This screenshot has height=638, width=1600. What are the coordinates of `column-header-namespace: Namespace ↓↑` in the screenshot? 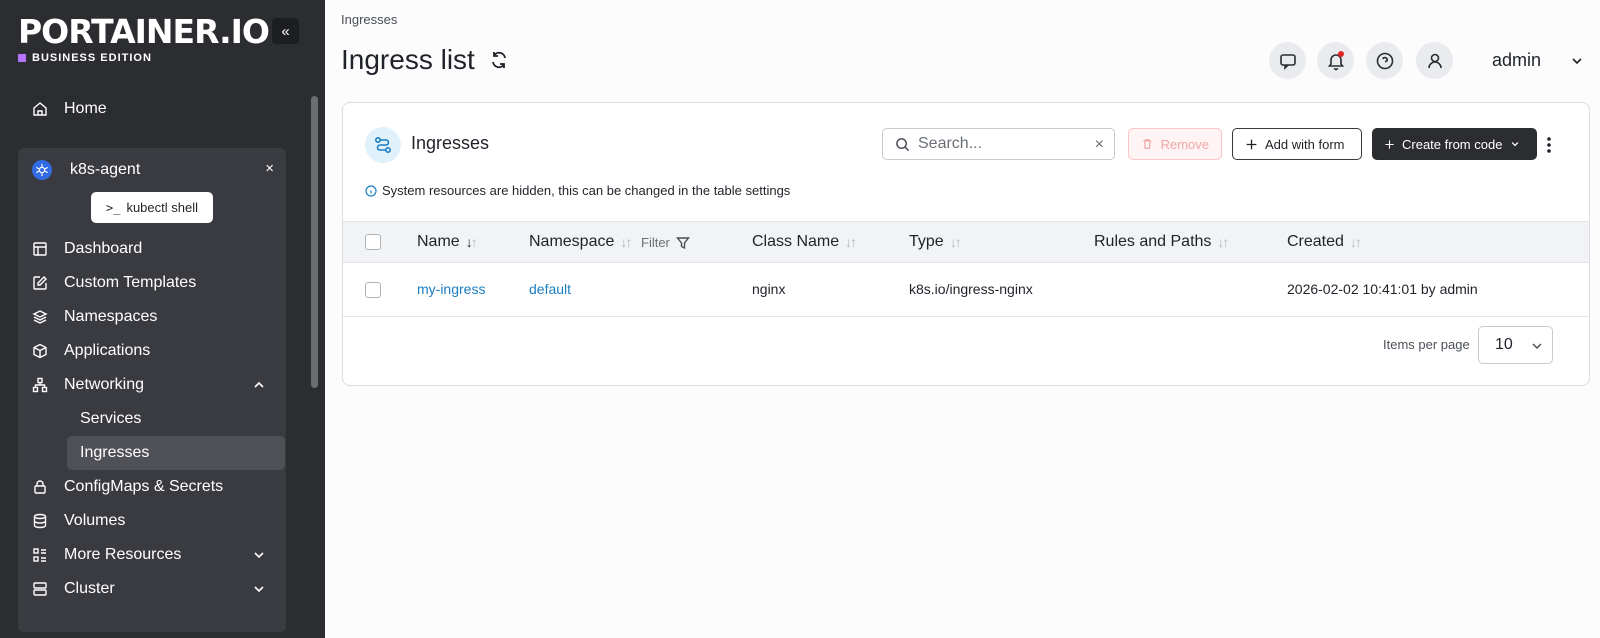 It's located at (580, 242).